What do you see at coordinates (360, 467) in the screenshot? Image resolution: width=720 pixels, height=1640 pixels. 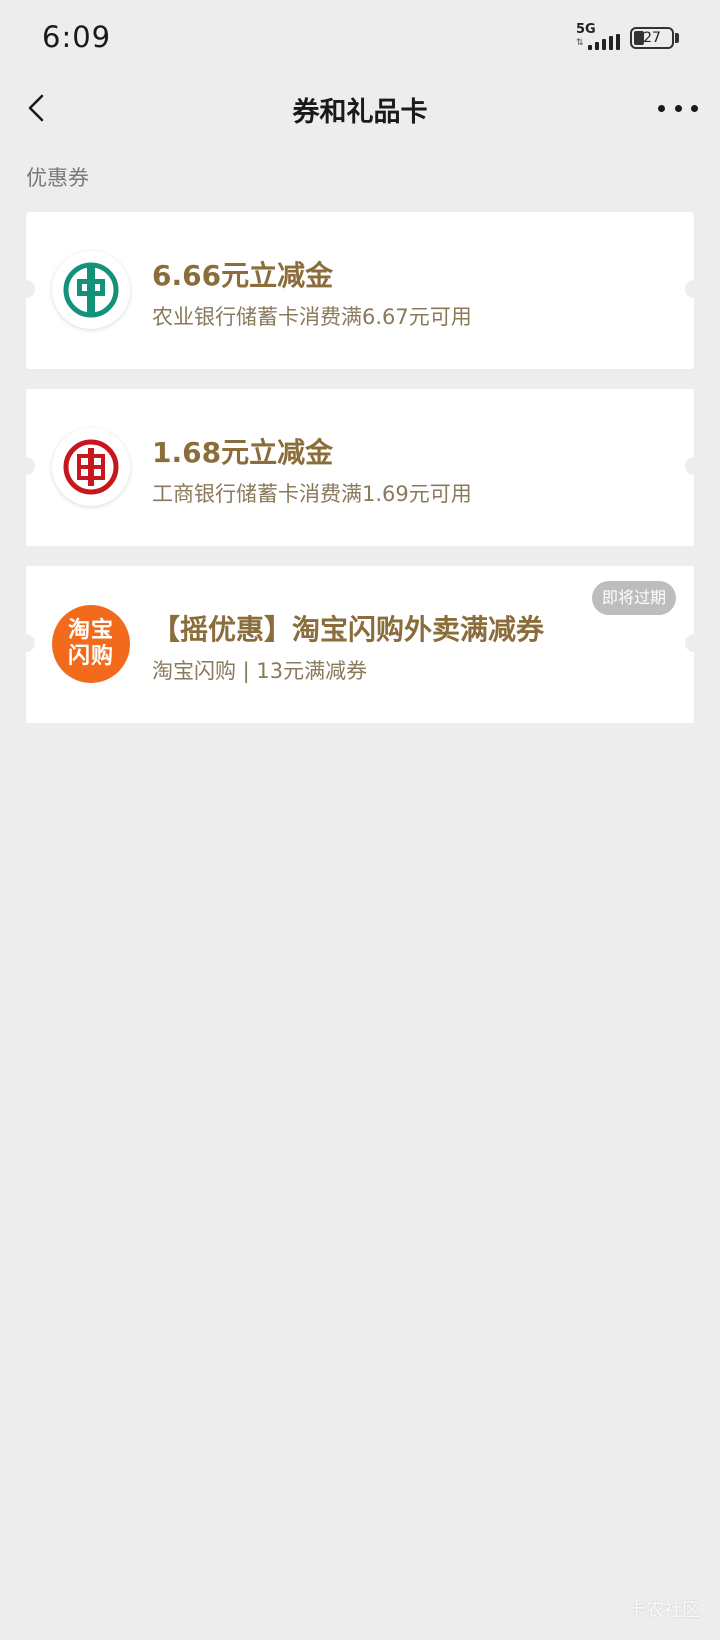 I see `coupon-card-icbc: 1.68元立减金 工商银行储蓄卡消费满1.69元可用` at bounding box center [360, 467].